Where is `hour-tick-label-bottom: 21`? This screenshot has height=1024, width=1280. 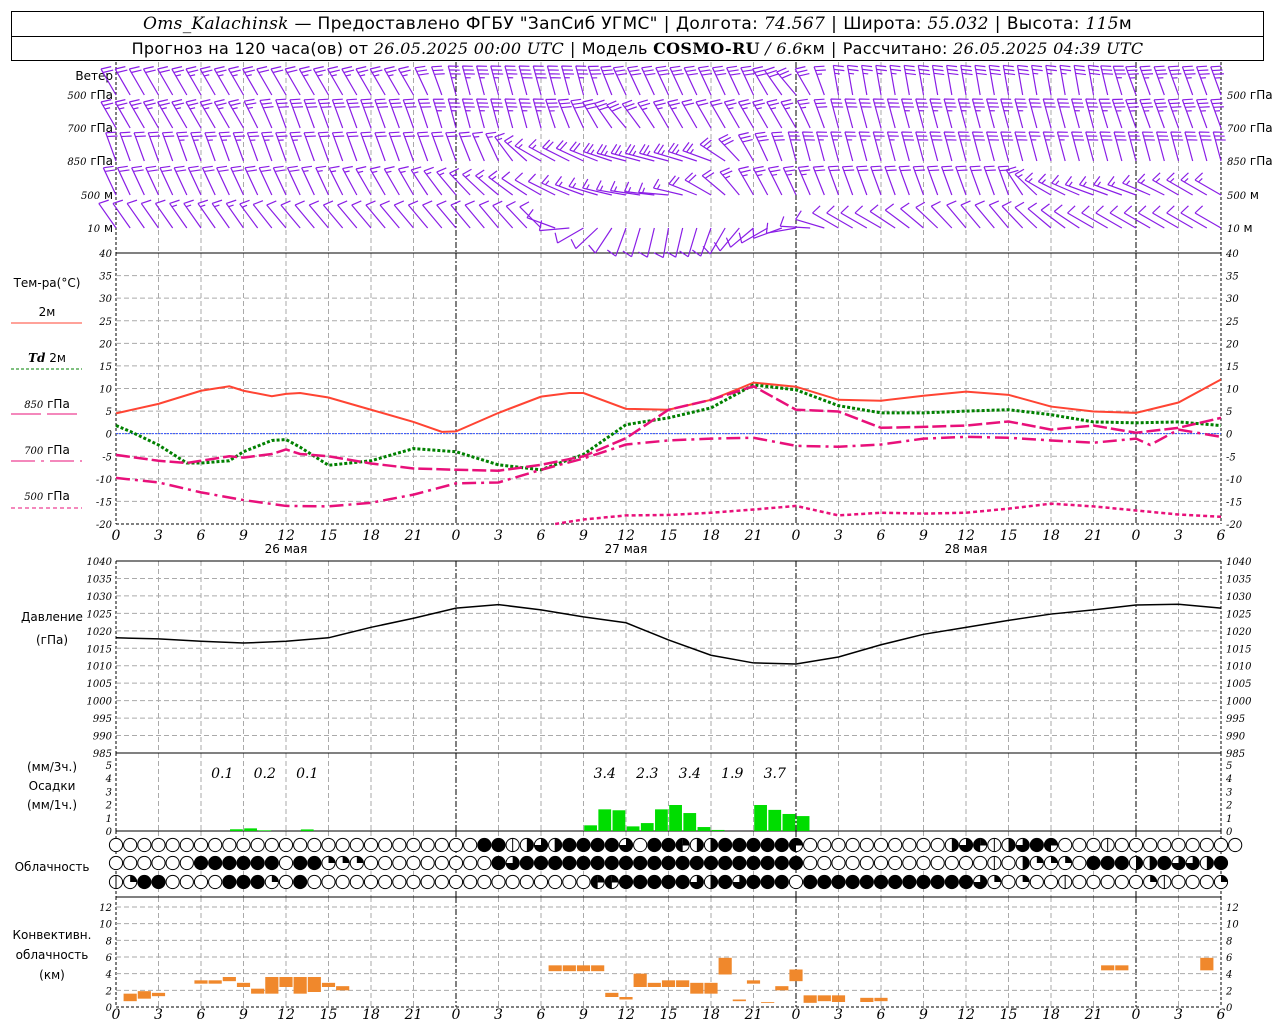
hour-tick-label-bottom: 21 is located at coordinates (413, 1015).